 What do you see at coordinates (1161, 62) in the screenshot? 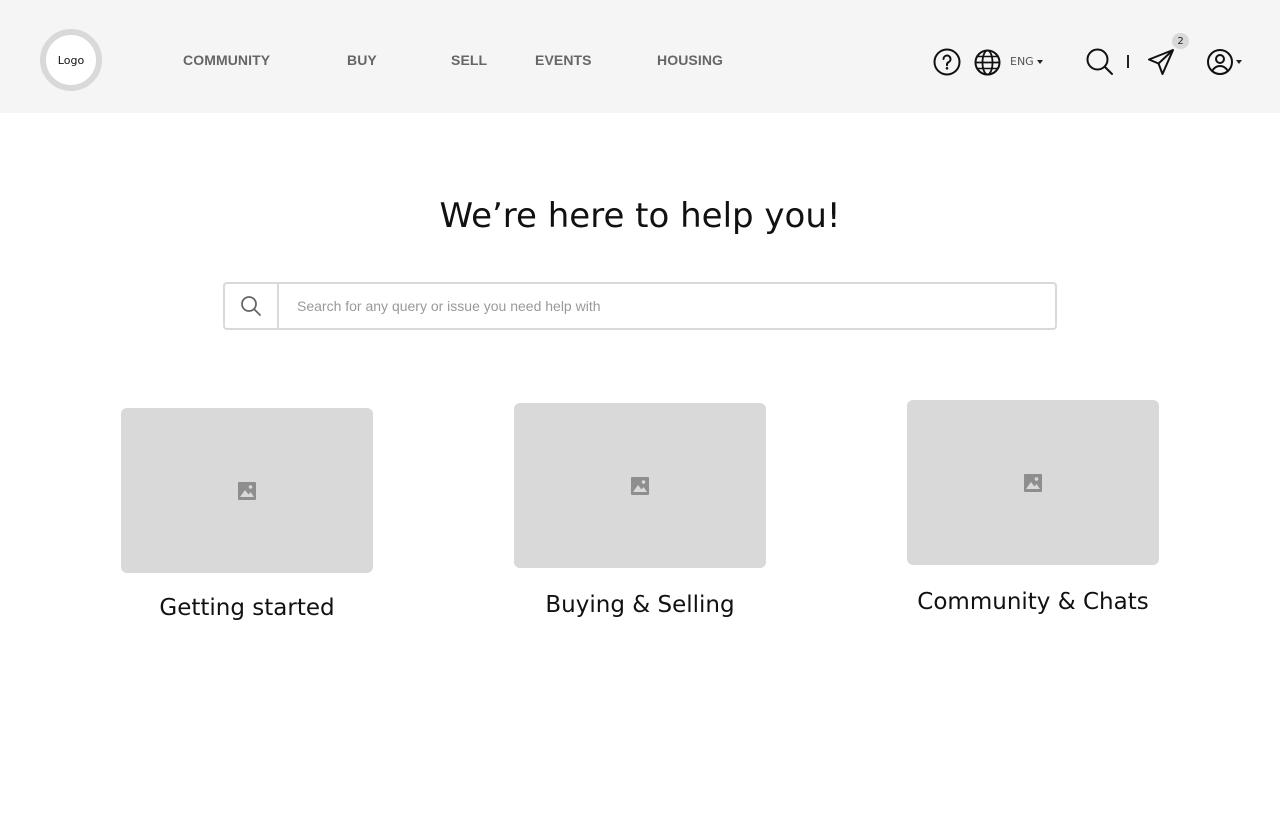
I see `send-icon` at bounding box center [1161, 62].